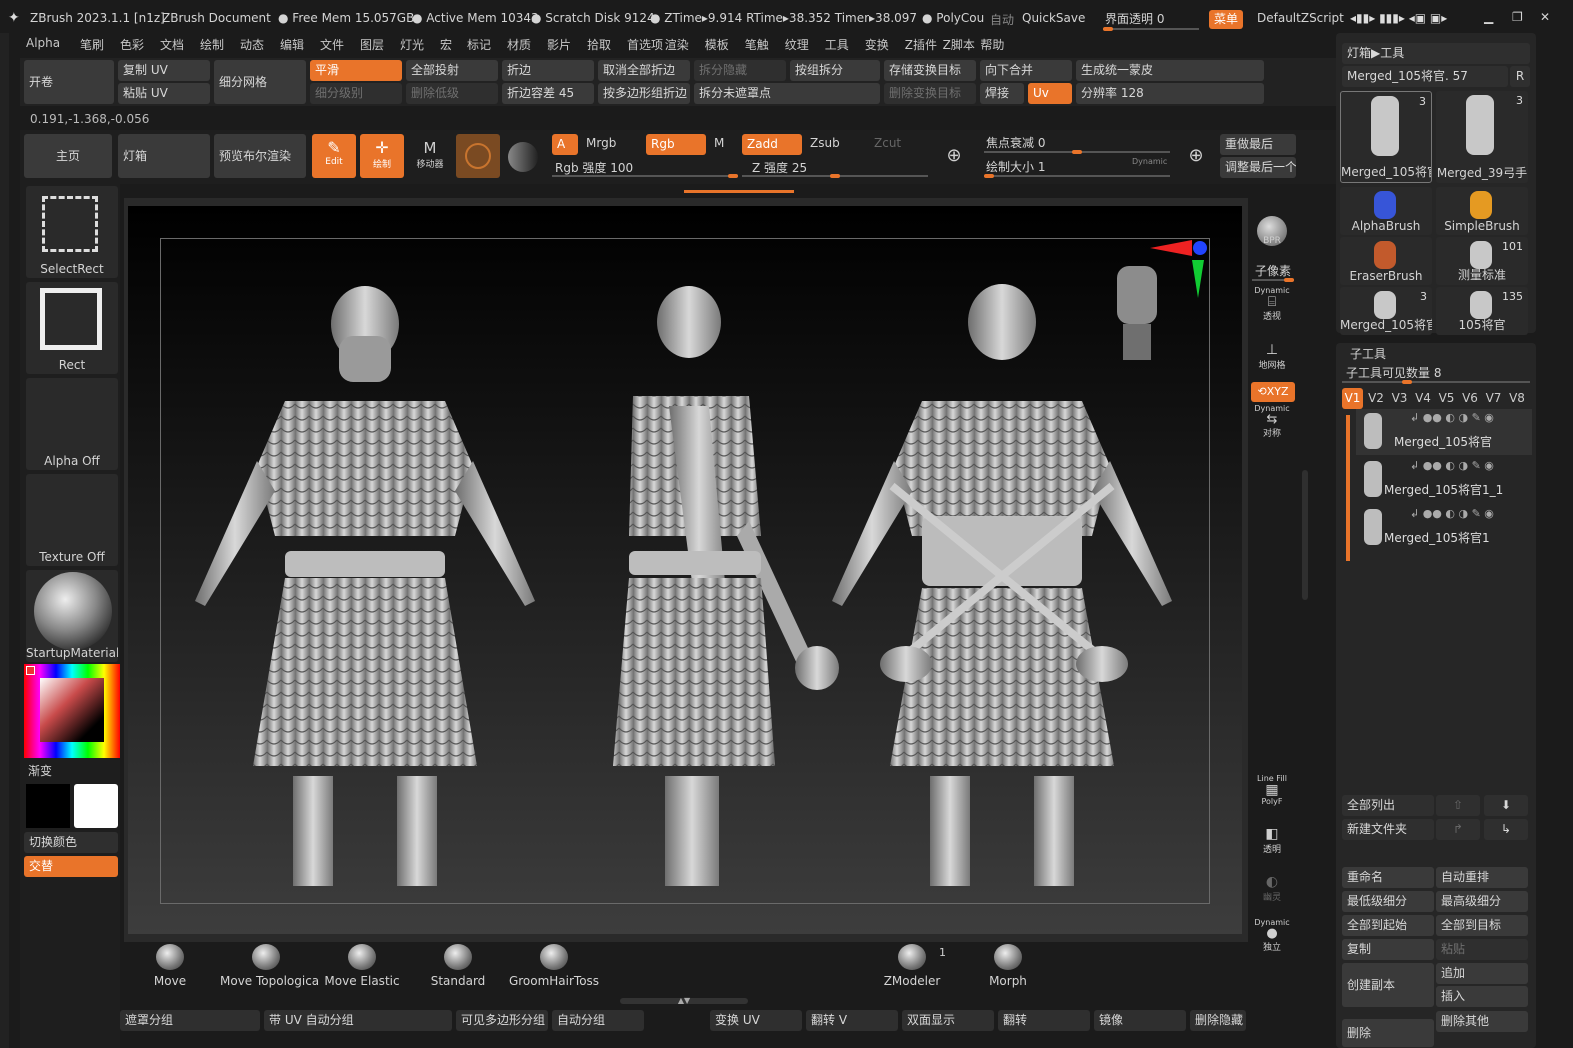 This screenshot has width=1573, height=1048. What do you see at coordinates (523, 157) in the screenshot?
I see `color-sphere-button` at bounding box center [523, 157].